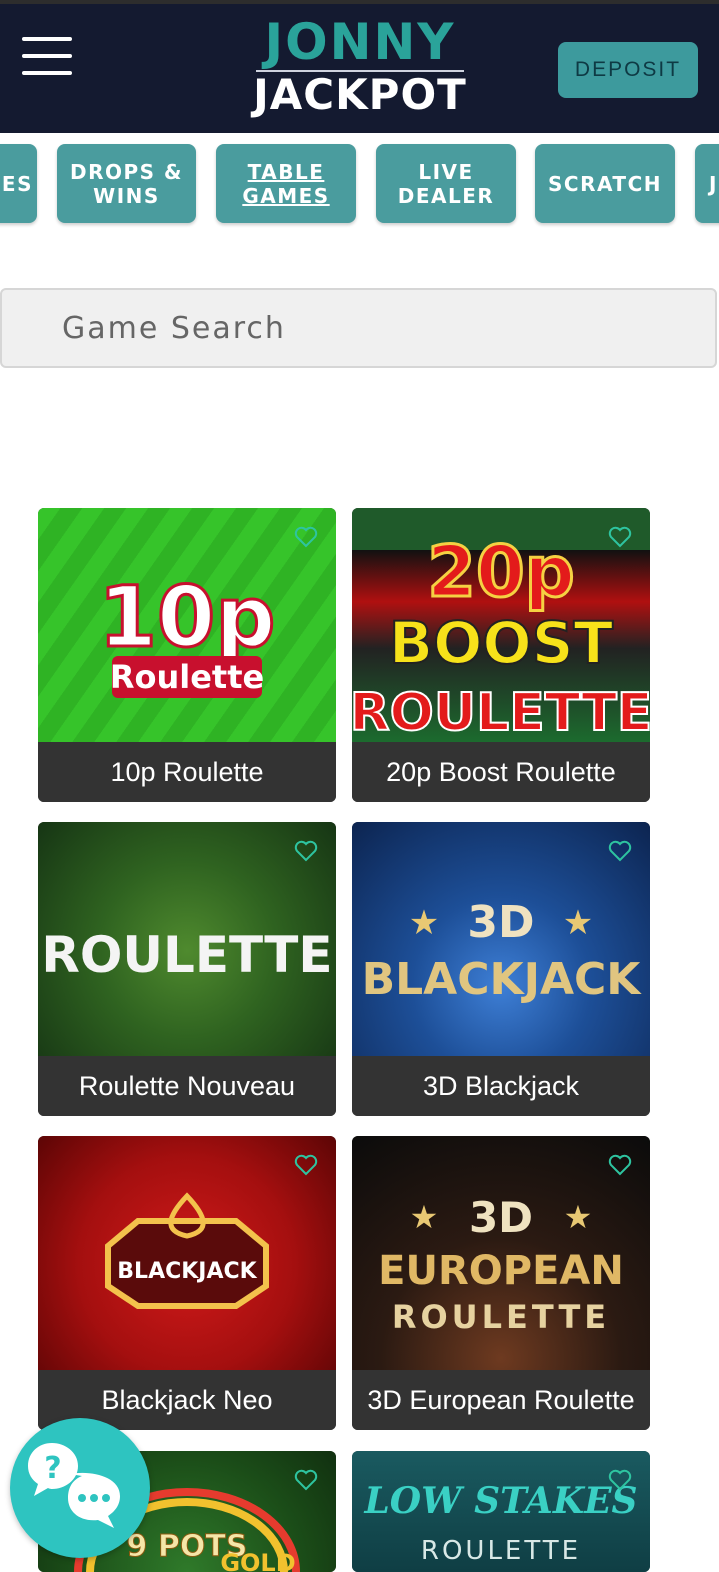 The height and width of the screenshot is (1572, 719). Describe the element at coordinates (360, 42) in the screenshot. I see `logo-text-top: JONNY` at that location.